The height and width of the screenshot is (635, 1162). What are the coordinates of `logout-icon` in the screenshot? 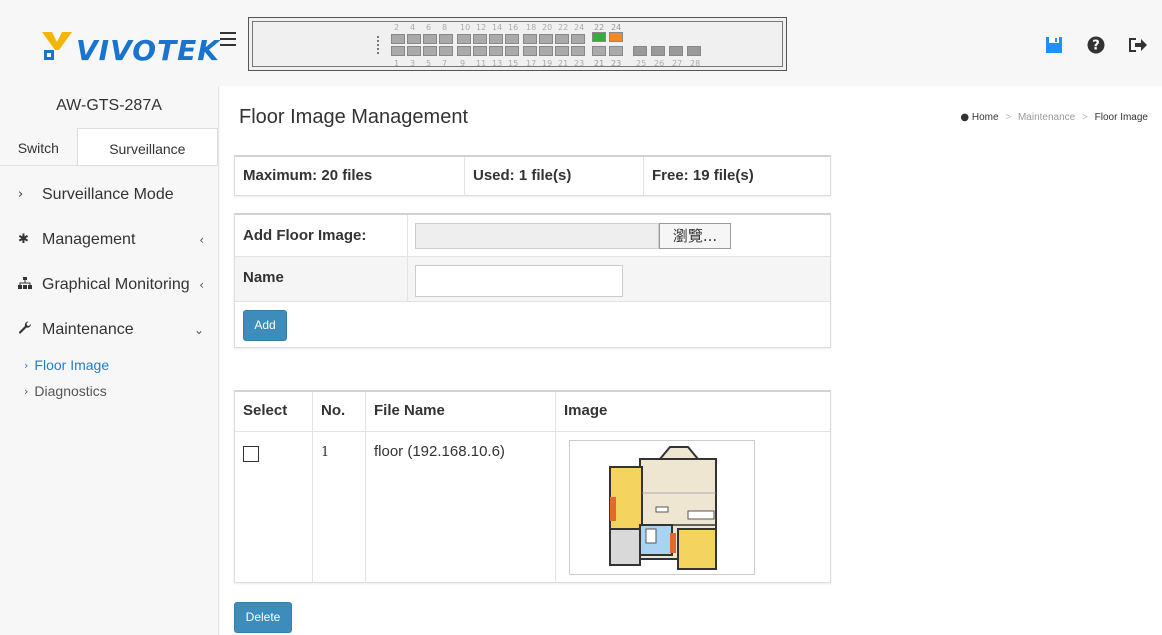 It's located at (1138, 46).